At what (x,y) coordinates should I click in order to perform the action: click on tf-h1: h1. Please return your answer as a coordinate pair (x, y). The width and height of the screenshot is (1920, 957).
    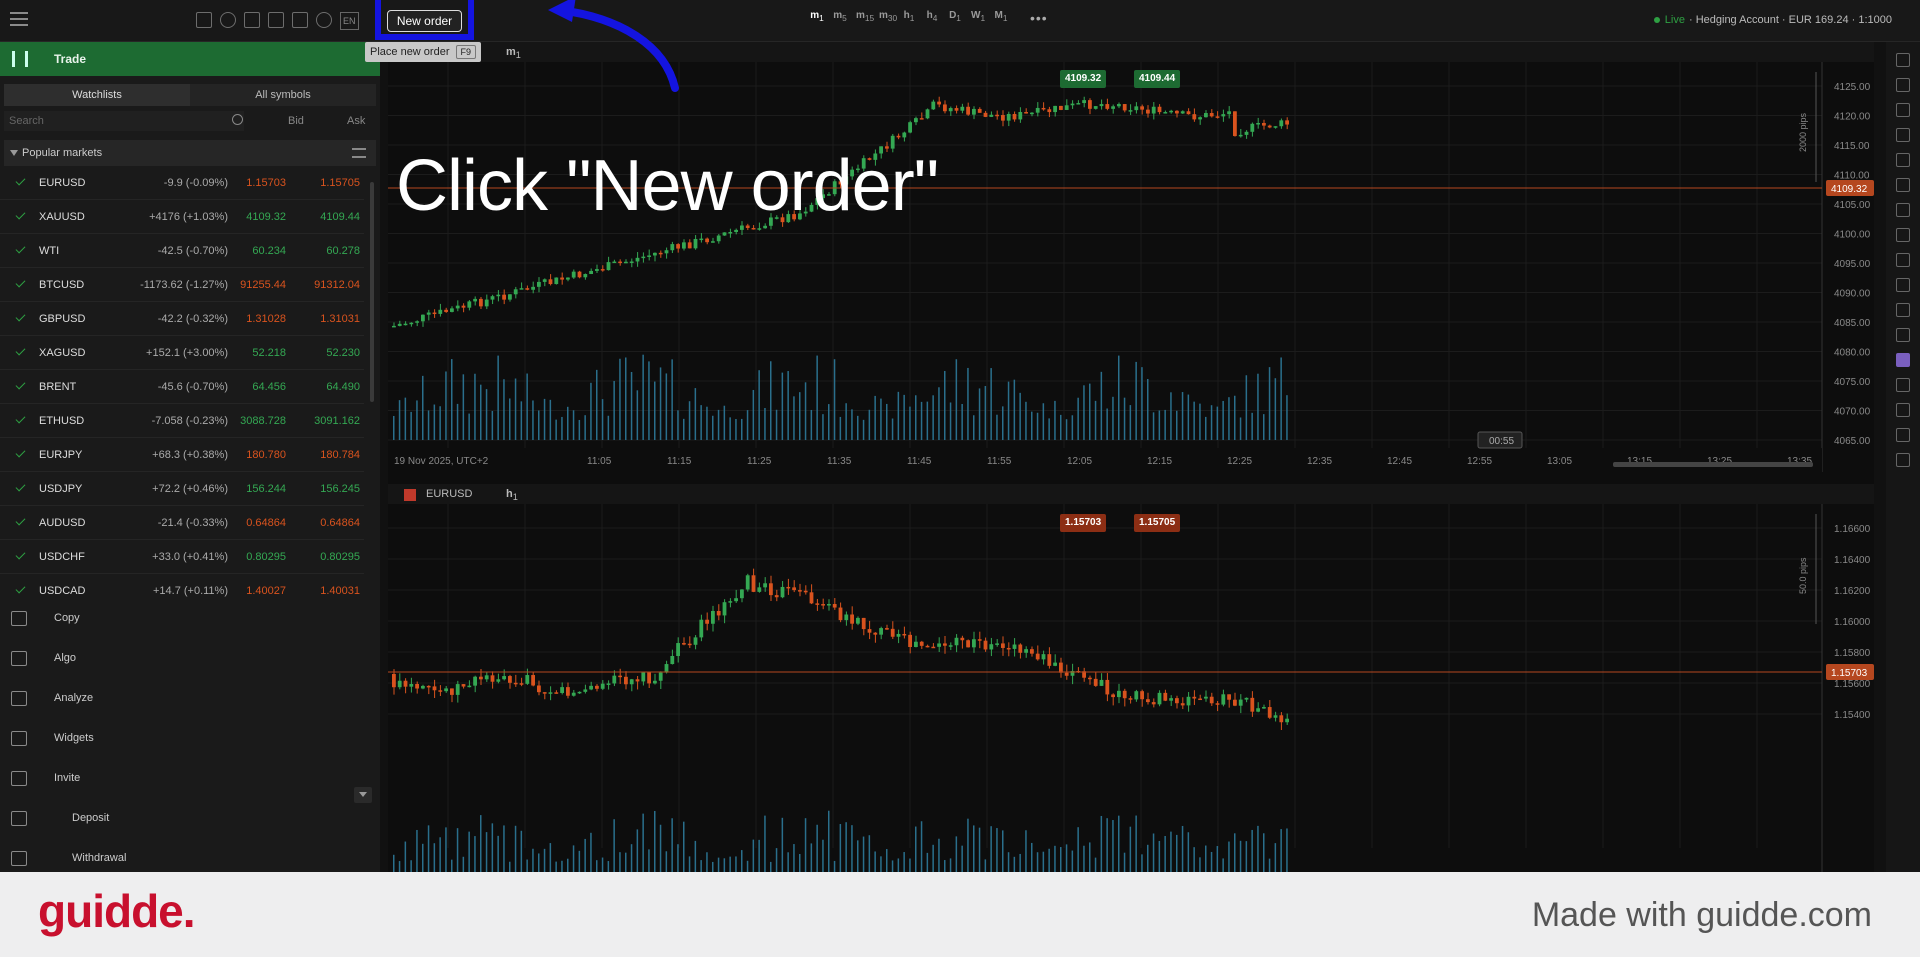
    Looking at the image, I should click on (909, 16).